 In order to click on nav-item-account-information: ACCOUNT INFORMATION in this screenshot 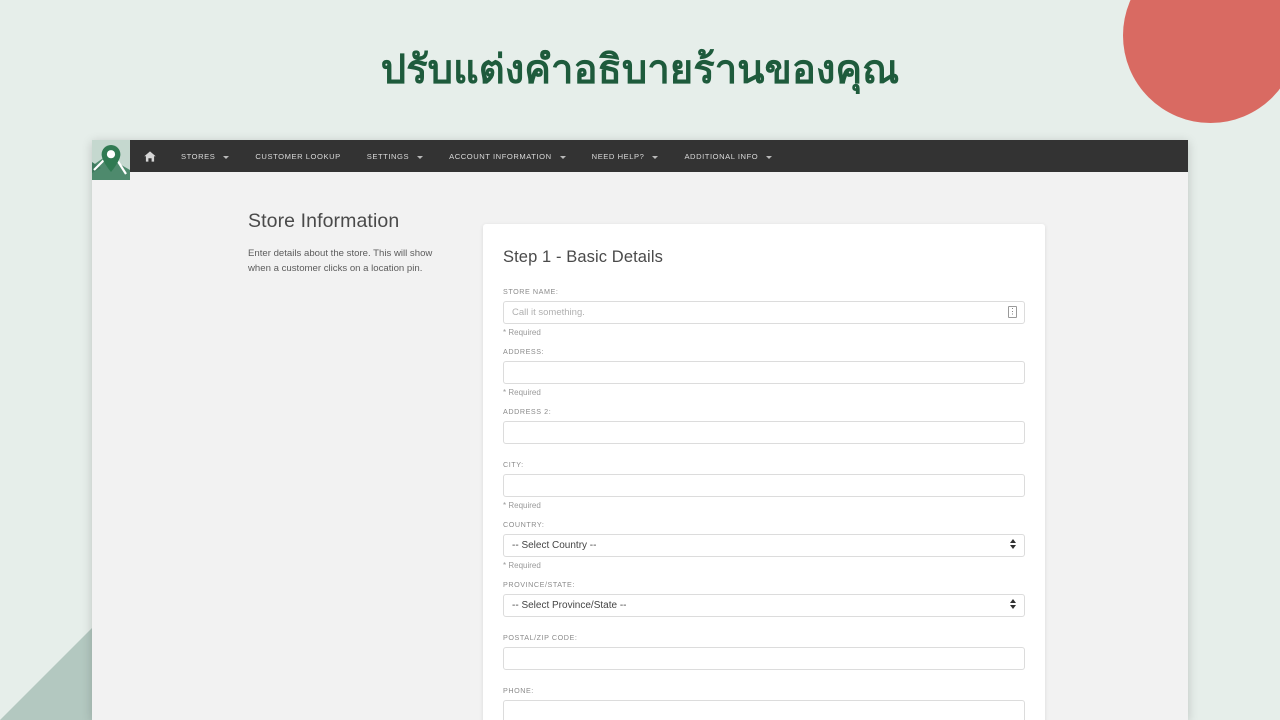, I will do `click(507, 156)`.